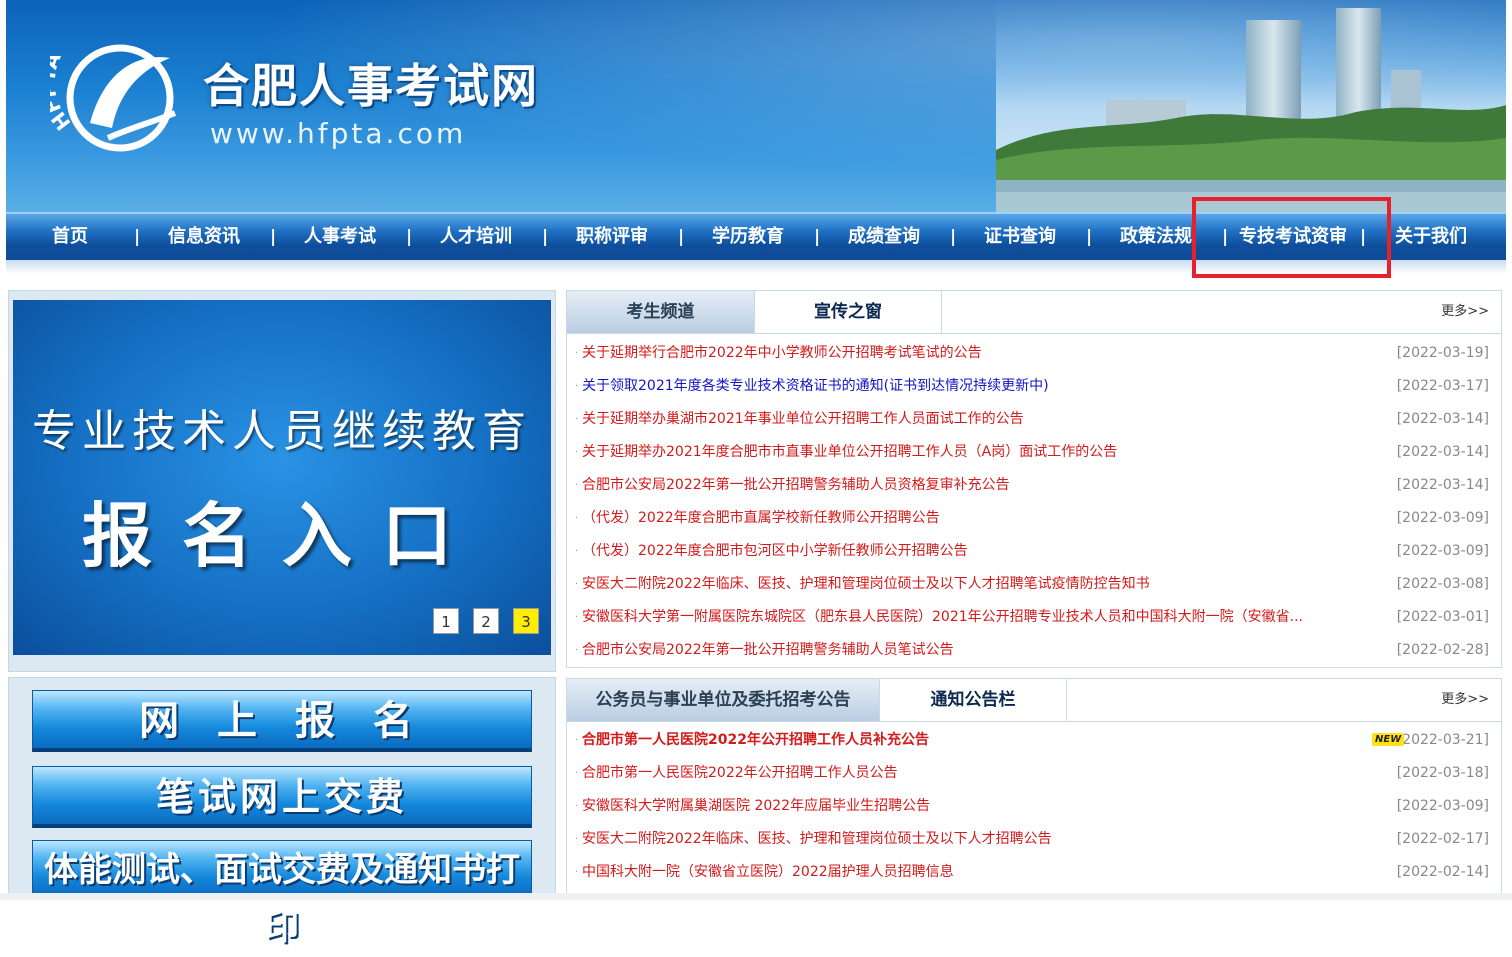  I want to click on news-date: [2022-03-18], so click(1442, 773).